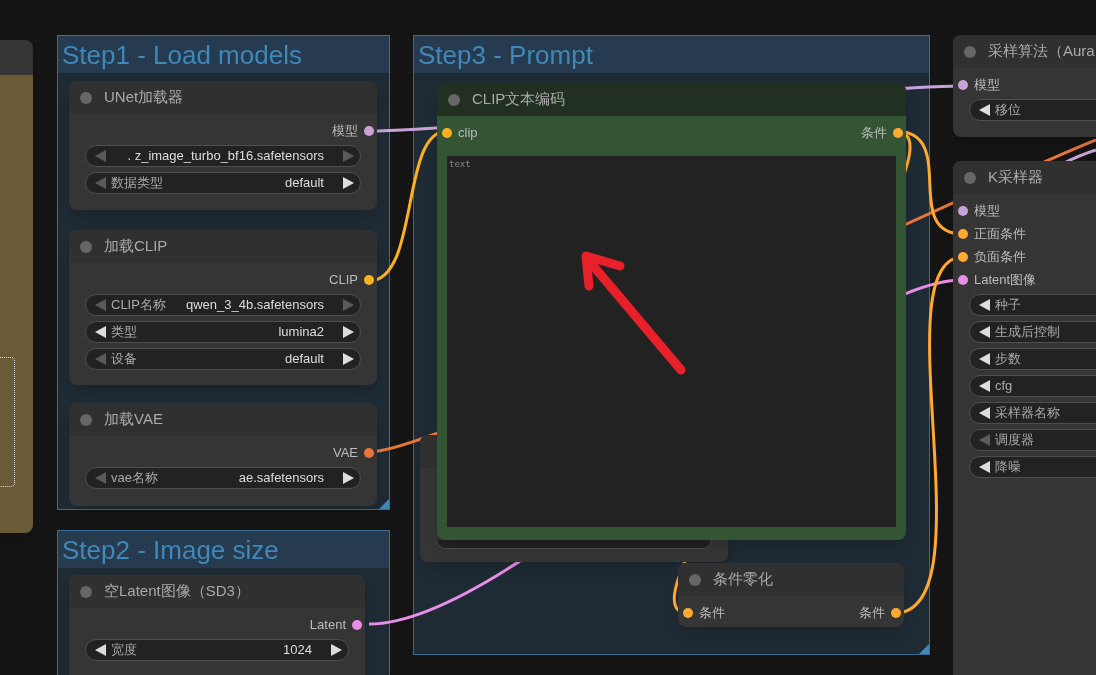  Describe the element at coordinates (1027, 332) in the screenshot. I see `widget-label: 生成后控制` at that location.